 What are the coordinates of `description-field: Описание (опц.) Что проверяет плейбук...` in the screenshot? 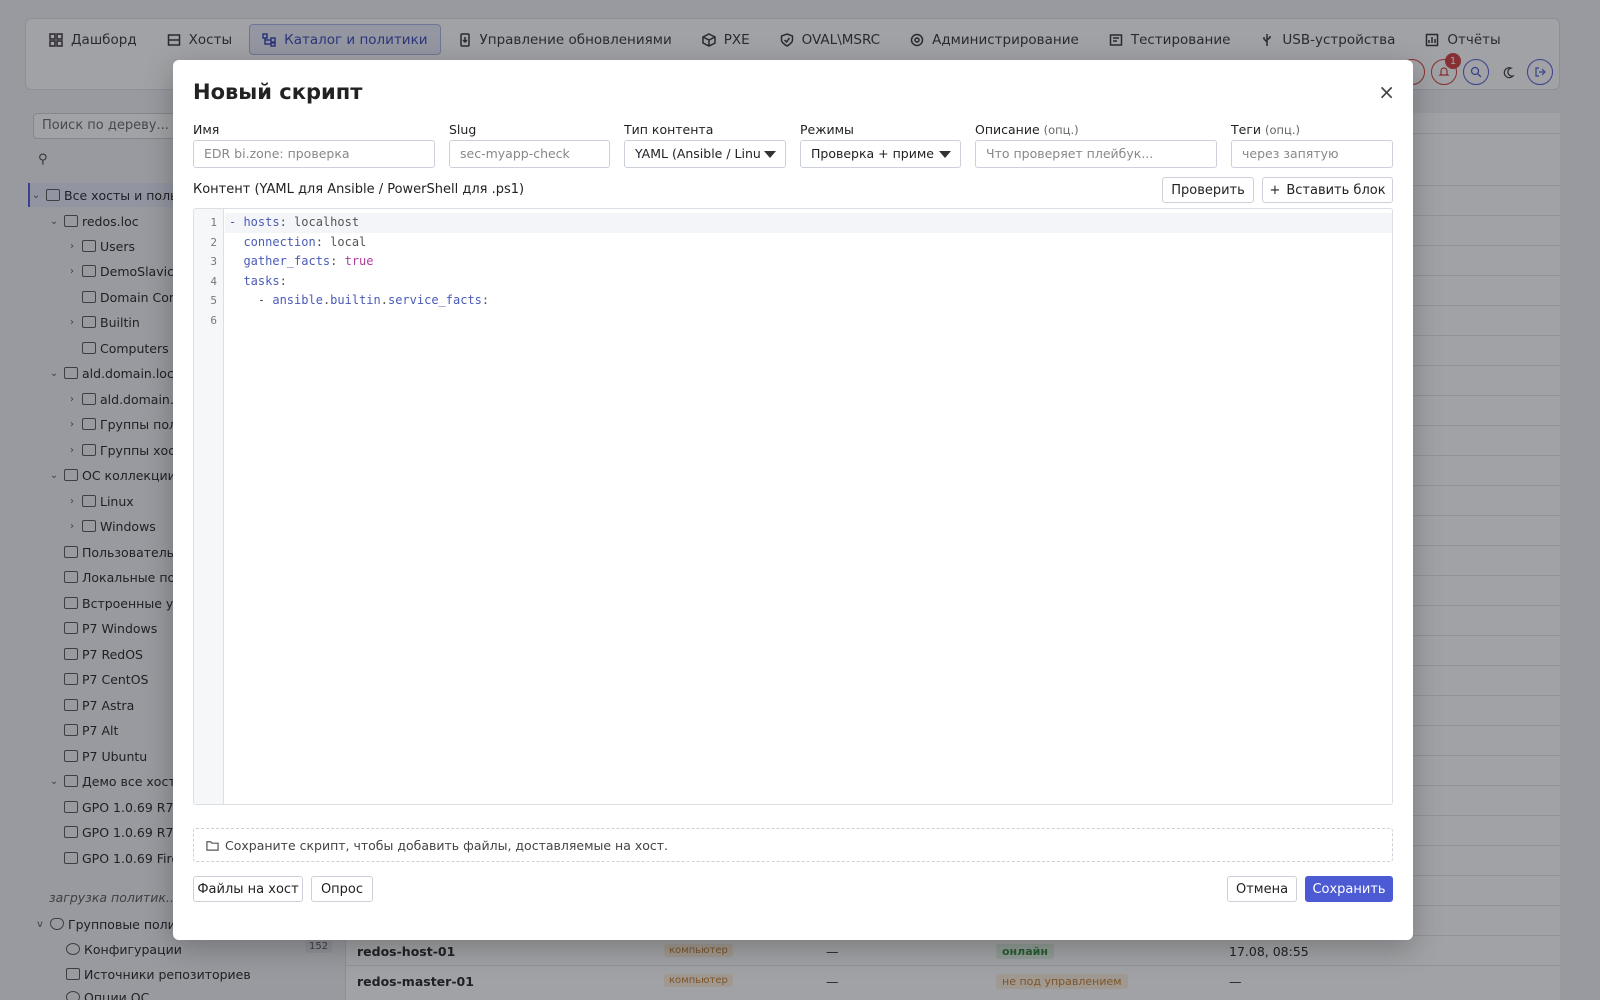 It's located at (1096, 145).